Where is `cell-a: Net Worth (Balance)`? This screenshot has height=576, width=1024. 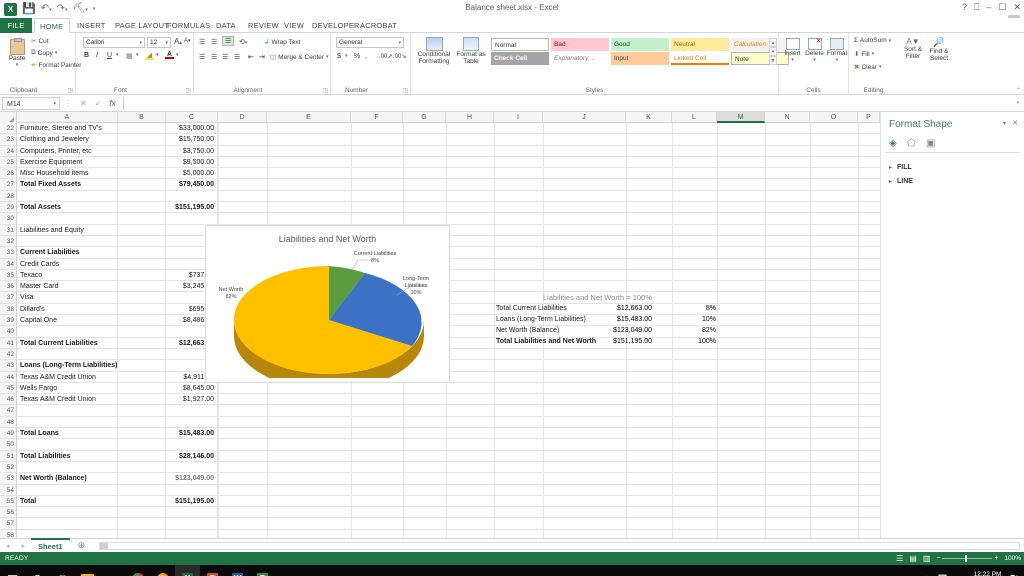 cell-a: Net Worth (Balance) is located at coordinates (67, 479).